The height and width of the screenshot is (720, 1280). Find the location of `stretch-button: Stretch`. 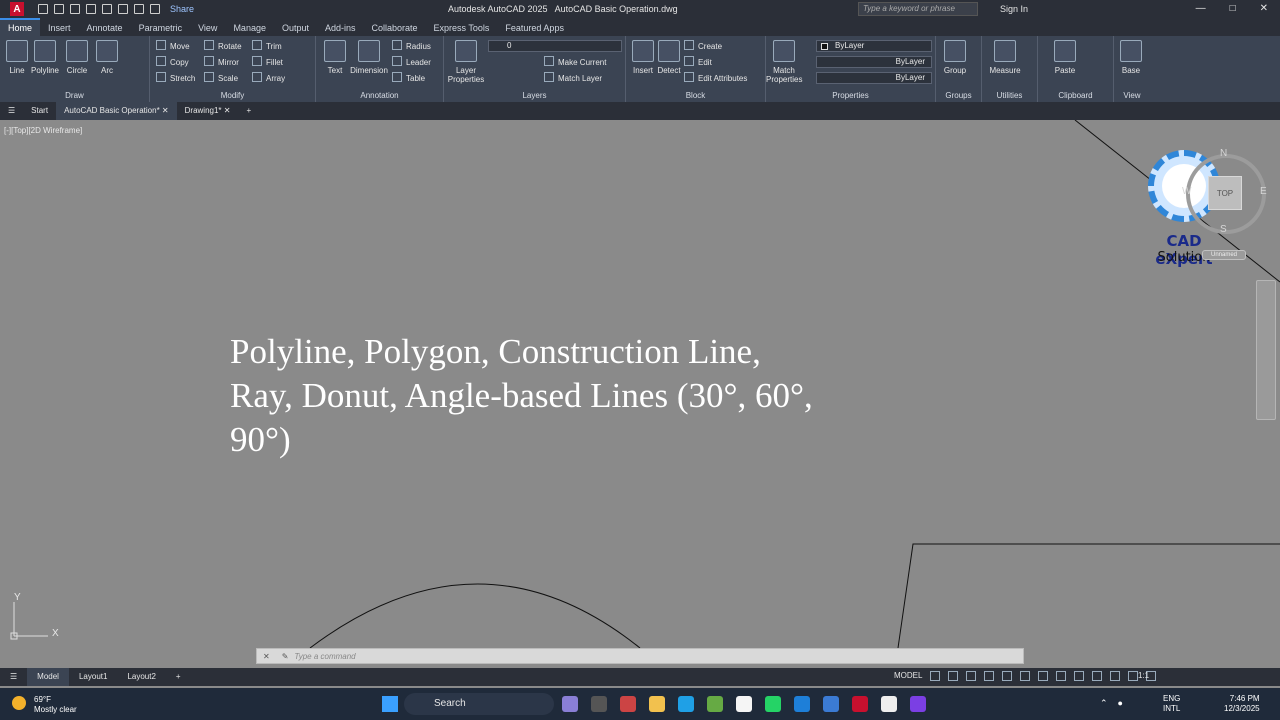

stretch-button: Stretch is located at coordinates (175, 78).